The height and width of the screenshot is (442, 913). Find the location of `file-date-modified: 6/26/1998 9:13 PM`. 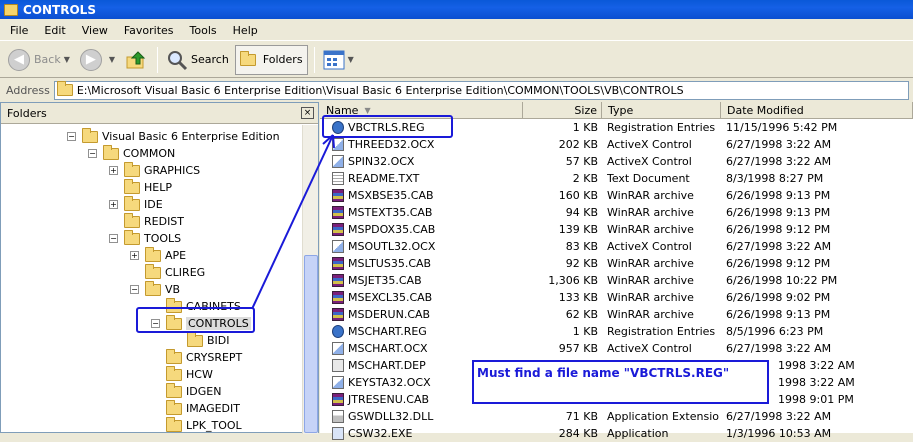

file-date-modified: 6/26/1998 9:13 PM is located at coordinates (778, 212).